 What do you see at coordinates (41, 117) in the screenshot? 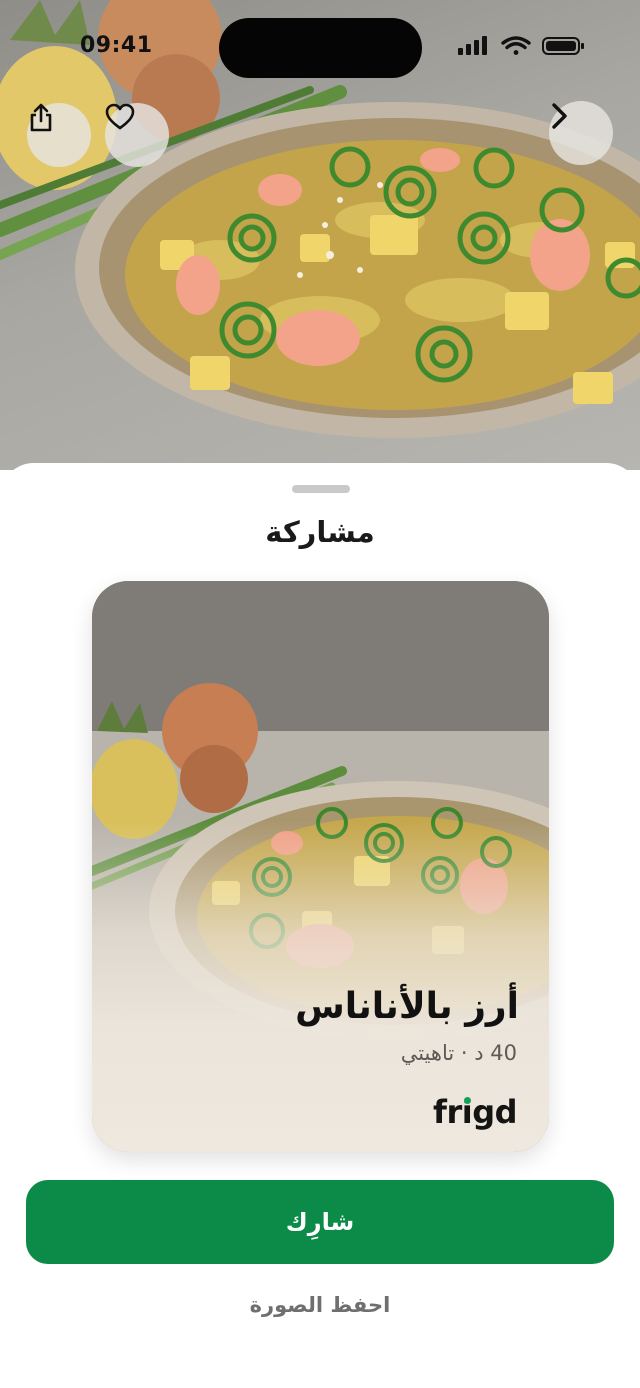
I see `share-icon` at bounding box center [41, 117].